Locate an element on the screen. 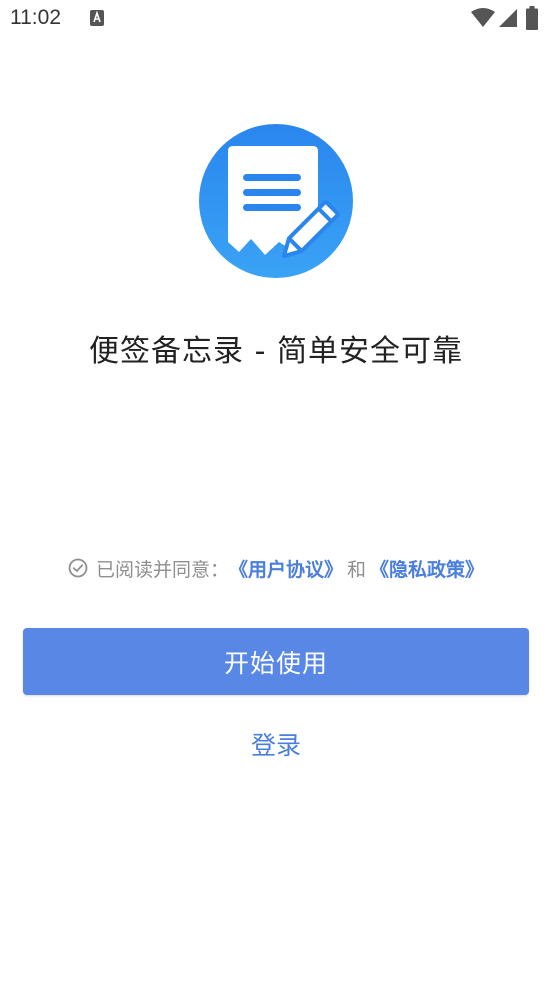 The height and width of the screenshot is (983, 552). status-time: 11:02 is located at coordinates (35, 17).